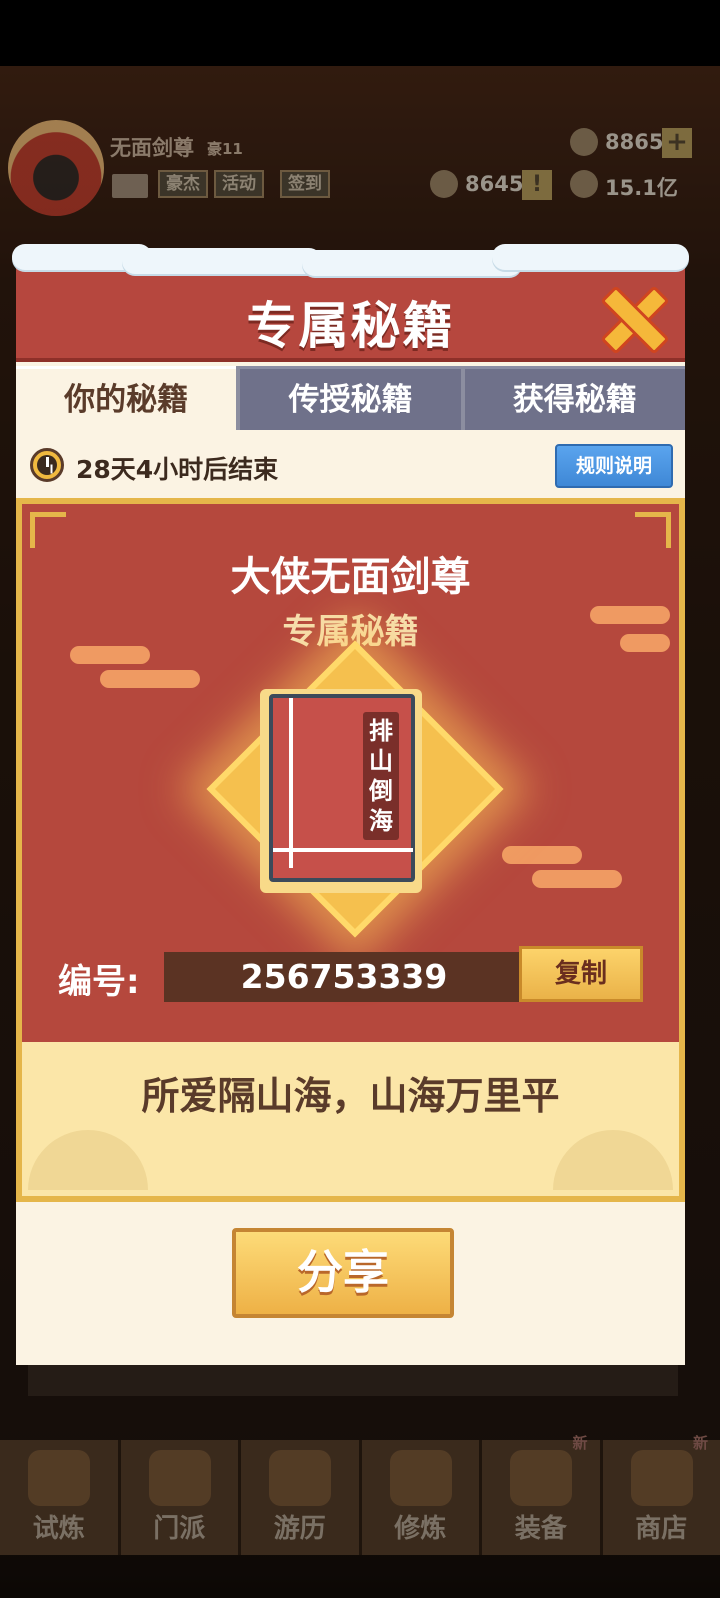 The height and width of the screenshot is (1598, 720). I want to click on nav-shop: 新商店, so click(661, 1494).